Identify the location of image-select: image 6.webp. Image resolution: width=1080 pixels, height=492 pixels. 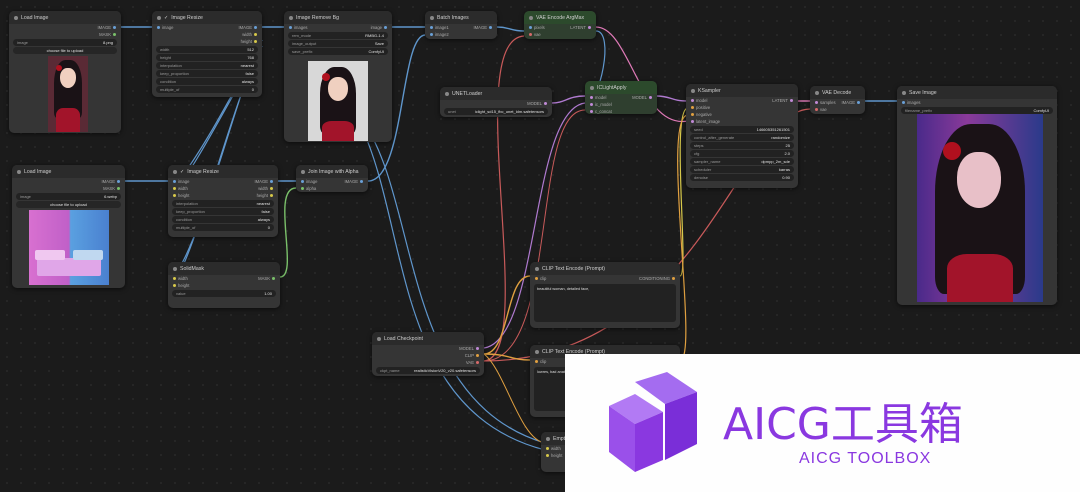
(68, 196).